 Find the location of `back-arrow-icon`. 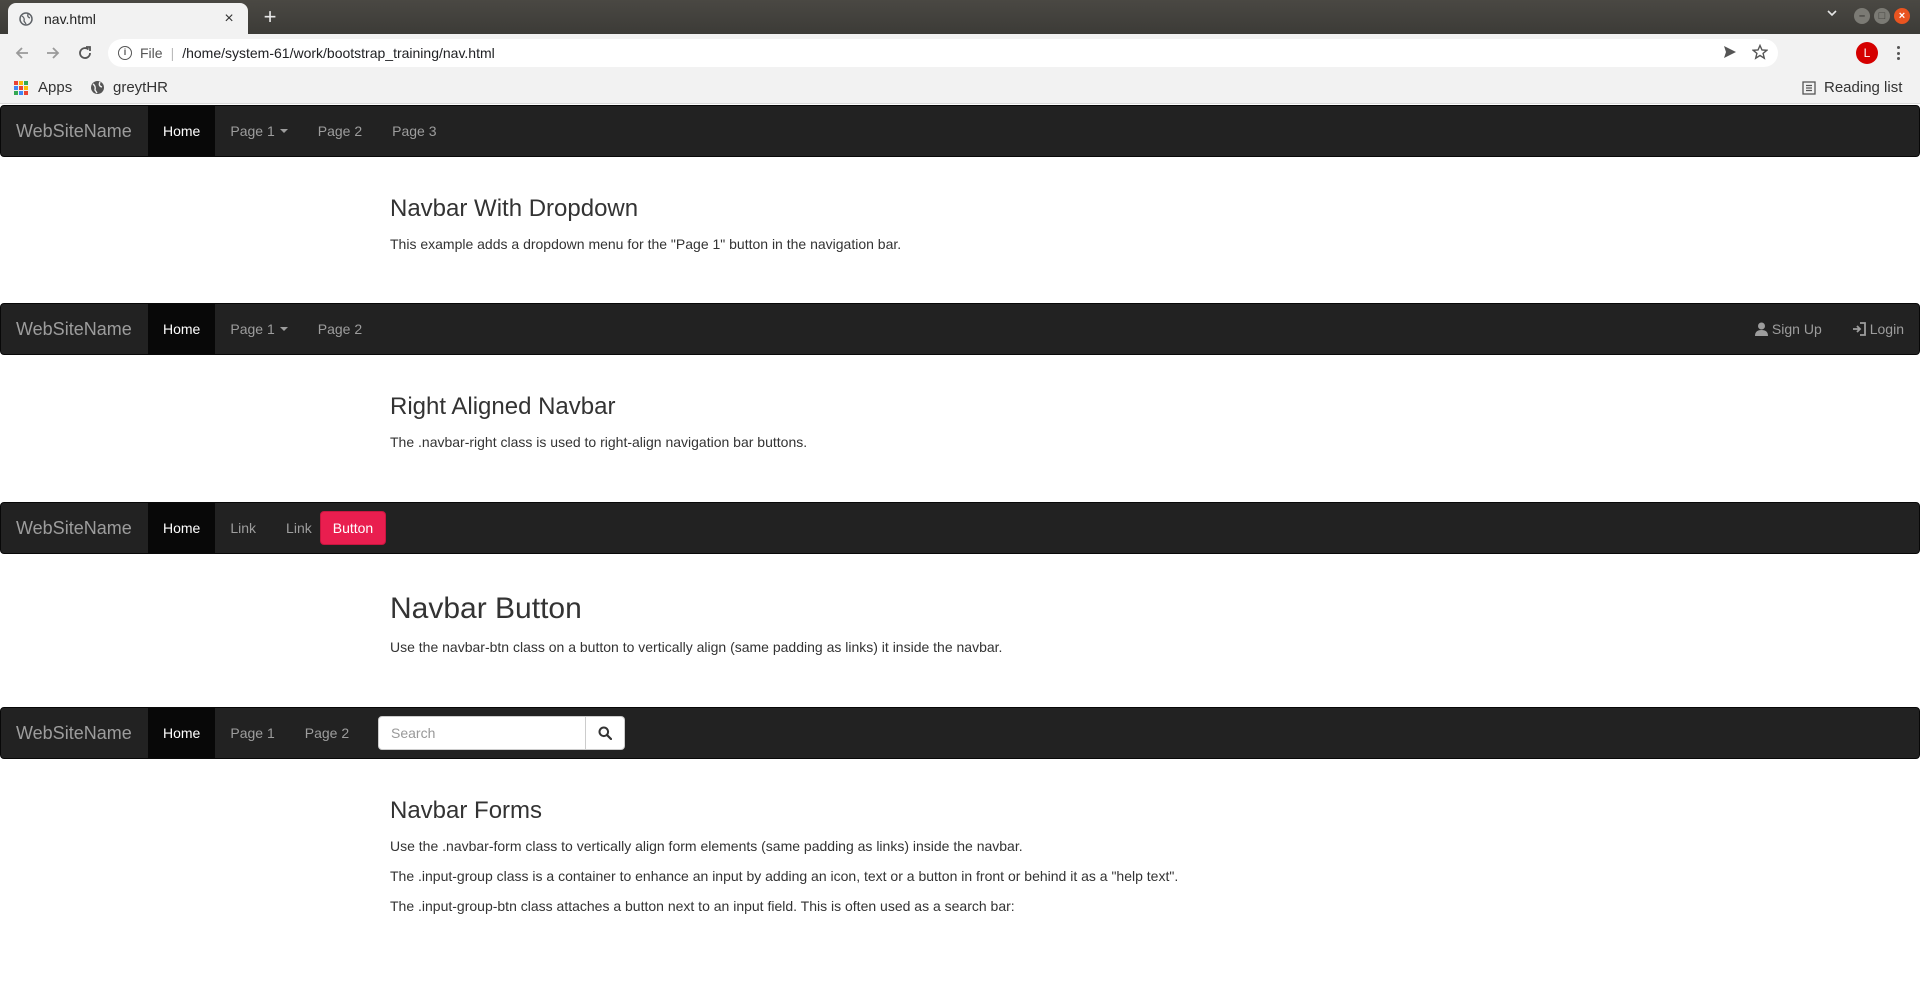

back-arrow-icon is located at coordinates (22, 53).